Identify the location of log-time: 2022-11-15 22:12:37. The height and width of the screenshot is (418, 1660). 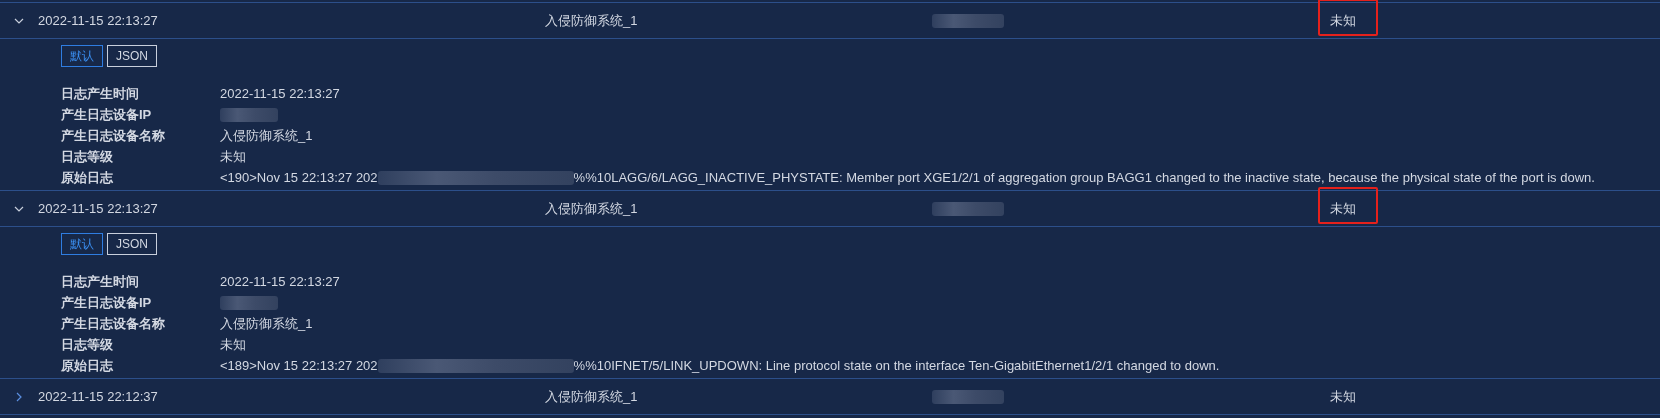
(98, 396).